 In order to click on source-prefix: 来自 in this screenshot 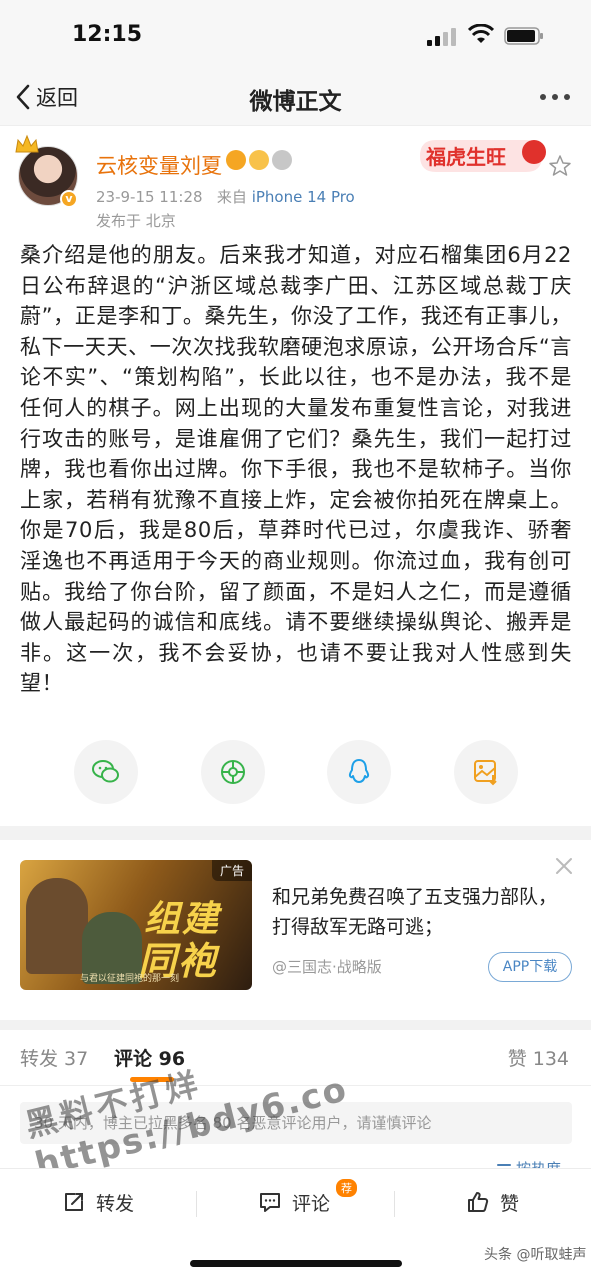, I will do `click(231, 197)`.